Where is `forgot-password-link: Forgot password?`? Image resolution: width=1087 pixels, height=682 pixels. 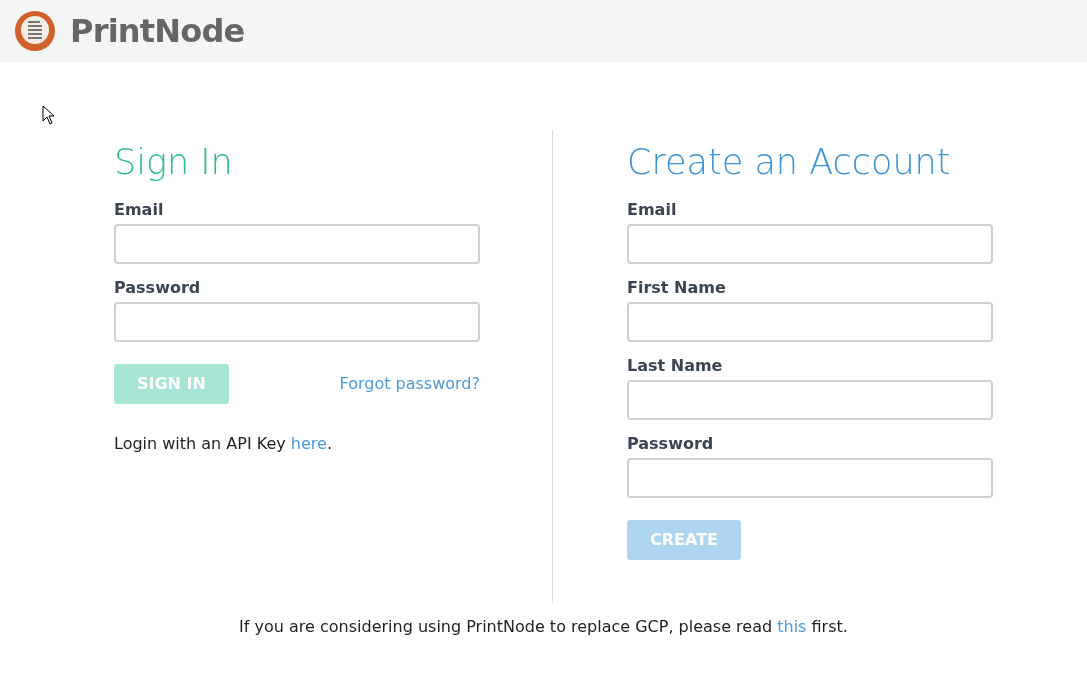
forgot-password-link: Forgot password? is located at coordinates (409, 384).